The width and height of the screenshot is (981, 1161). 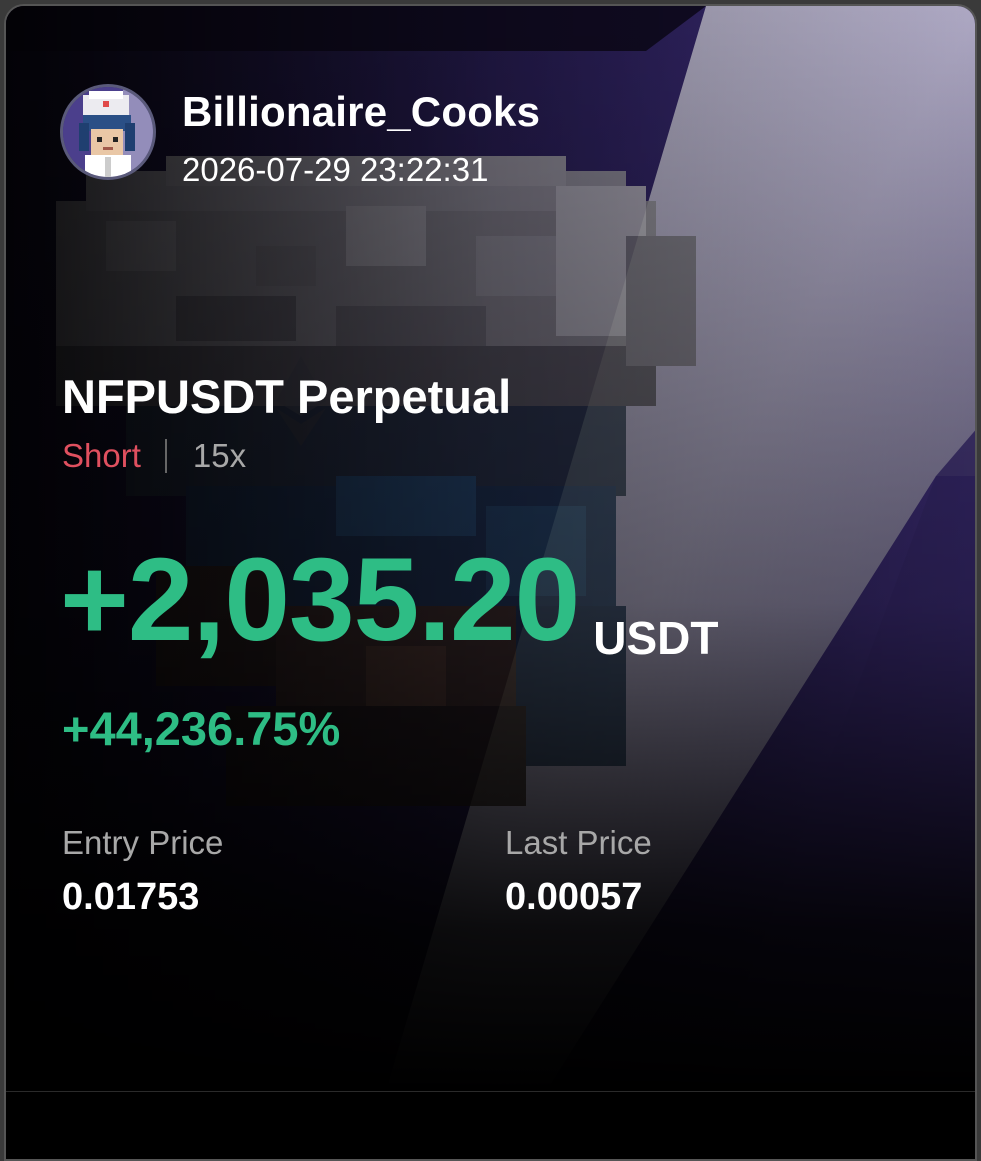 I want to click on pnl-row: +2,035.20 USDT, so click(x=389, y=600).